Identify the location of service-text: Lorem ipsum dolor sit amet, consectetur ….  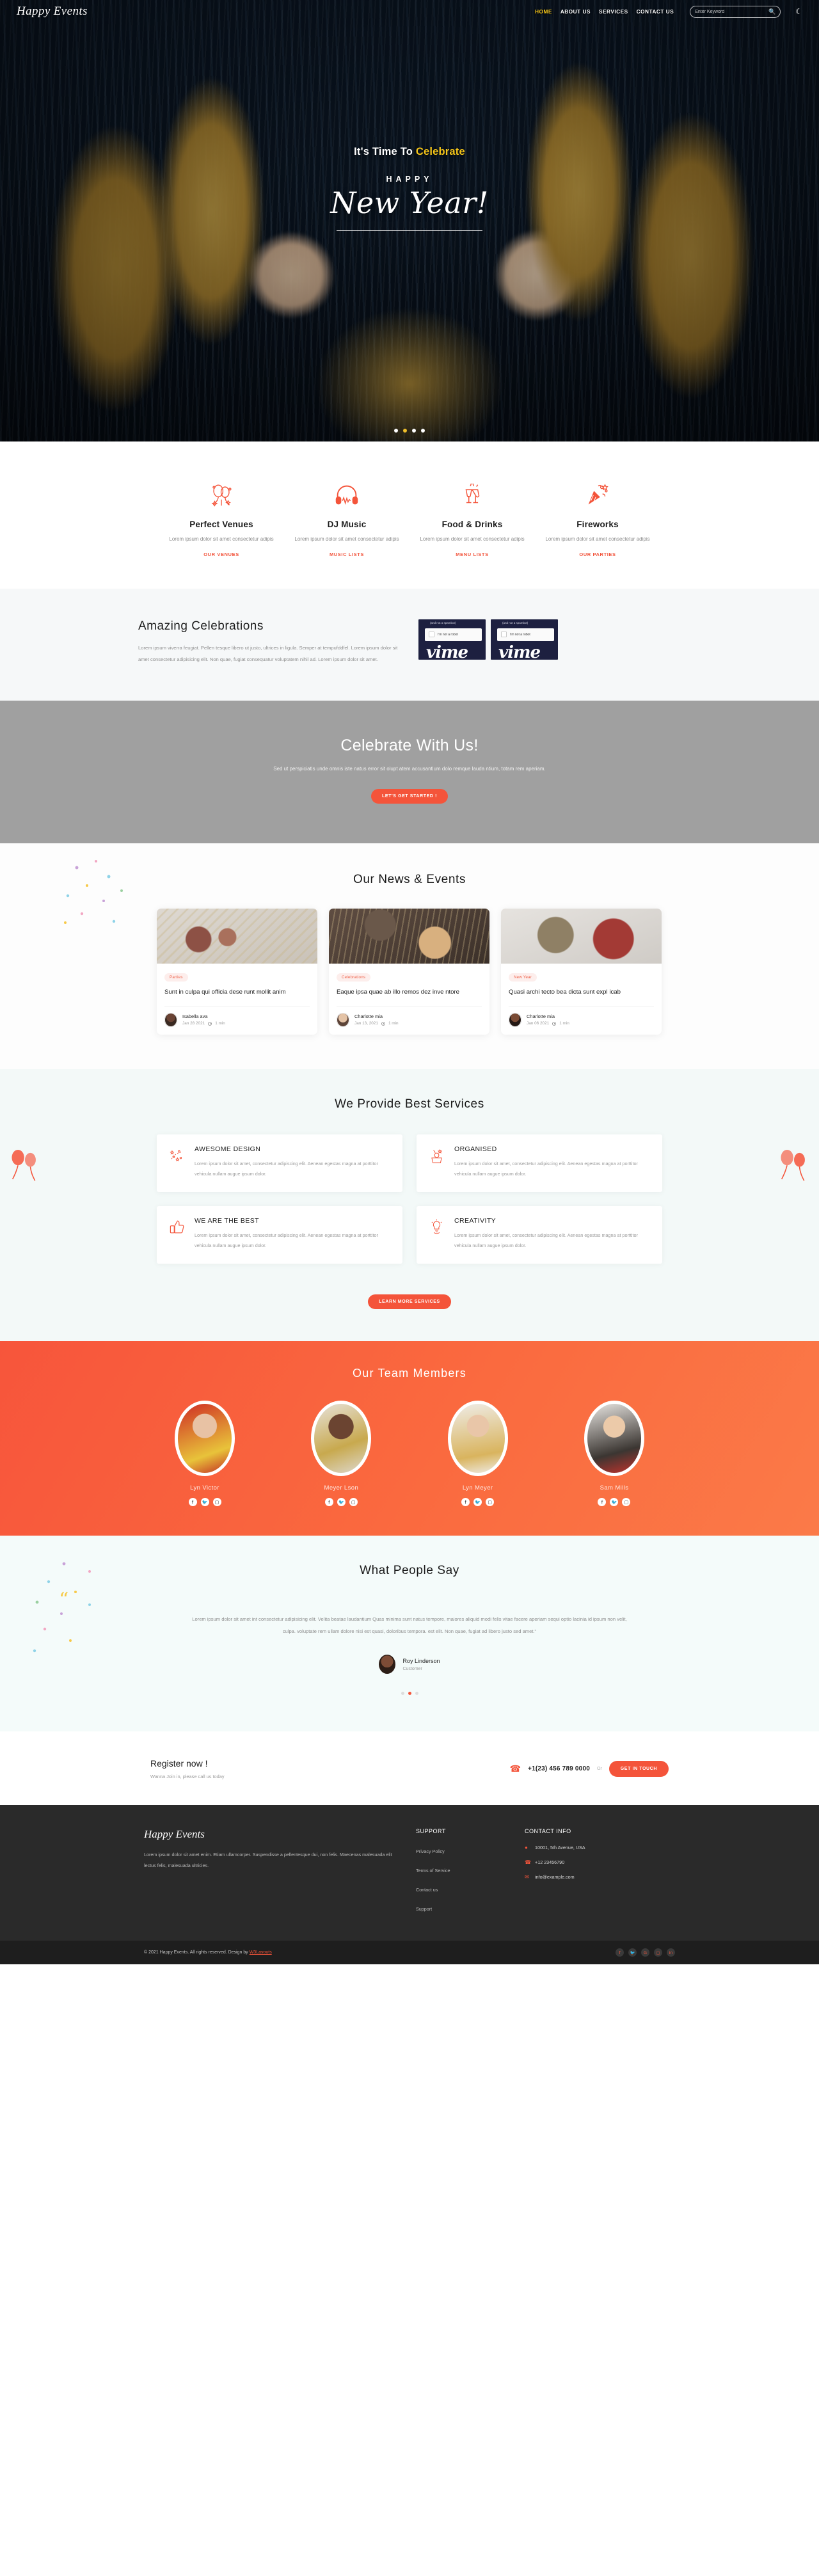
(286, 1169).